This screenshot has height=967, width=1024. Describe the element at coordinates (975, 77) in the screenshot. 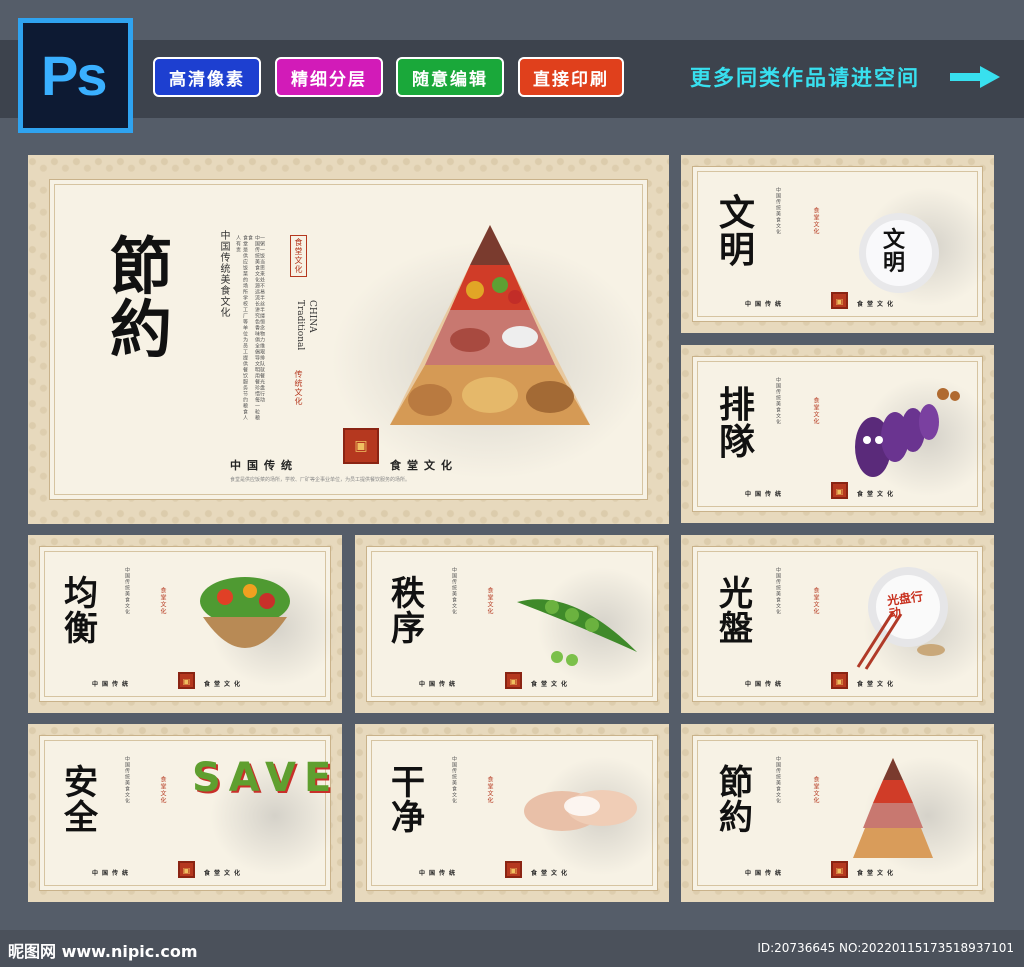

I see `arrow-right-icon` at that location.